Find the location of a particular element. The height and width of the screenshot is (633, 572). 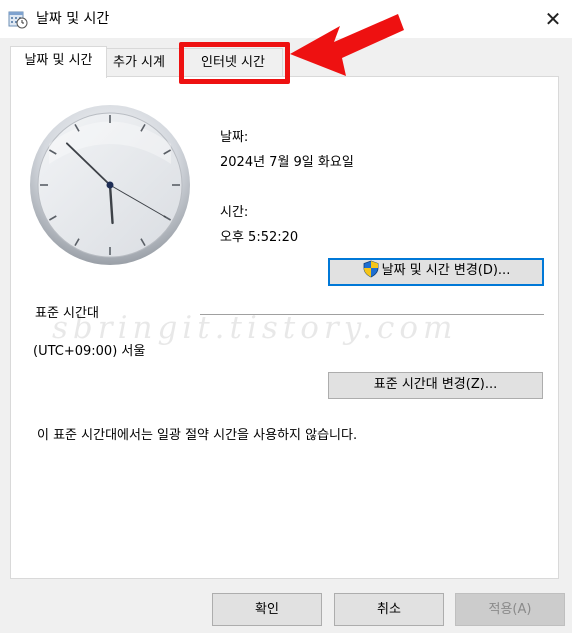

close-button: ✕ is located at coordinates (553, 19).